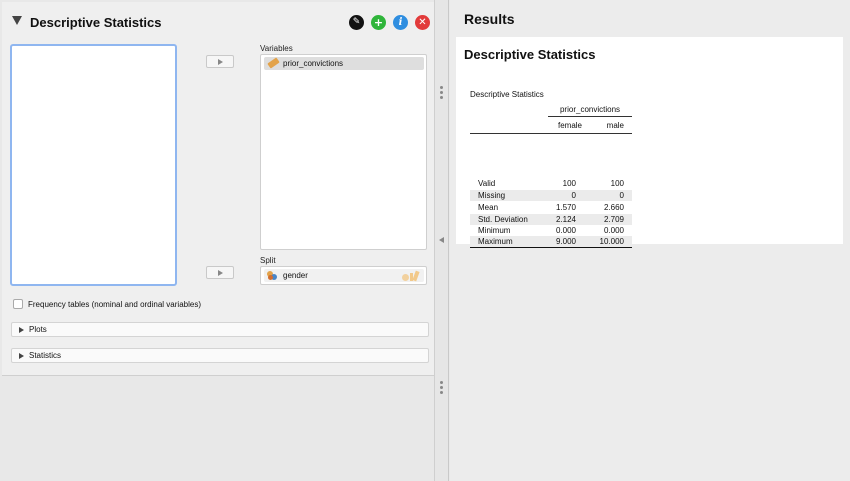 Image resolution: width=850 pixels, height=481 pixels. Describe the element at coordinates (551, 241) in the screenshot. I see `table-row: Maximum 9.000 10.000` at that location.